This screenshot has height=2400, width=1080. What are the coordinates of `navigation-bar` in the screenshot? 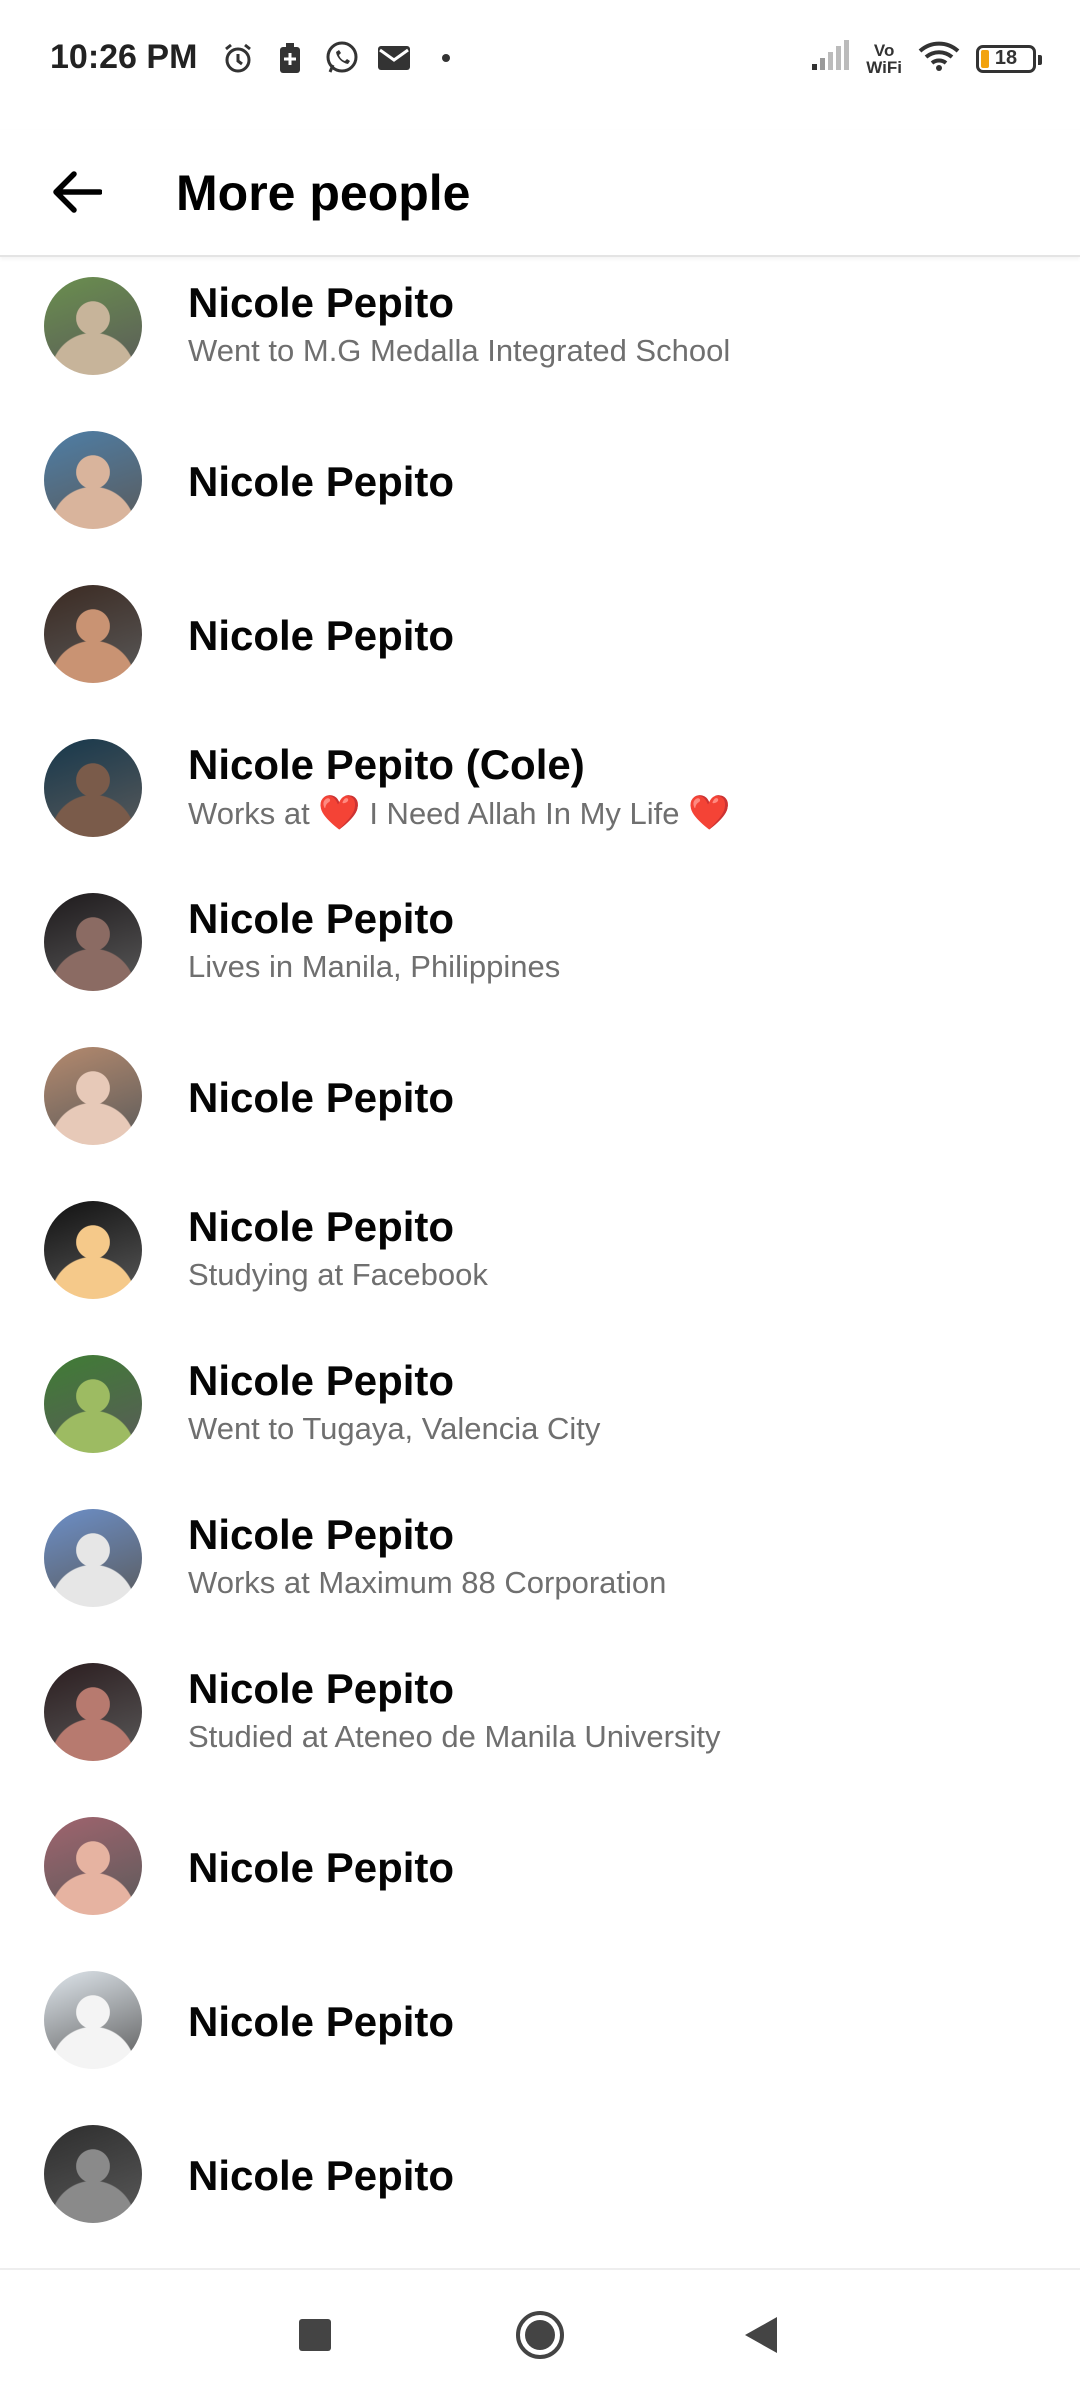 It's located at (540, 2334).